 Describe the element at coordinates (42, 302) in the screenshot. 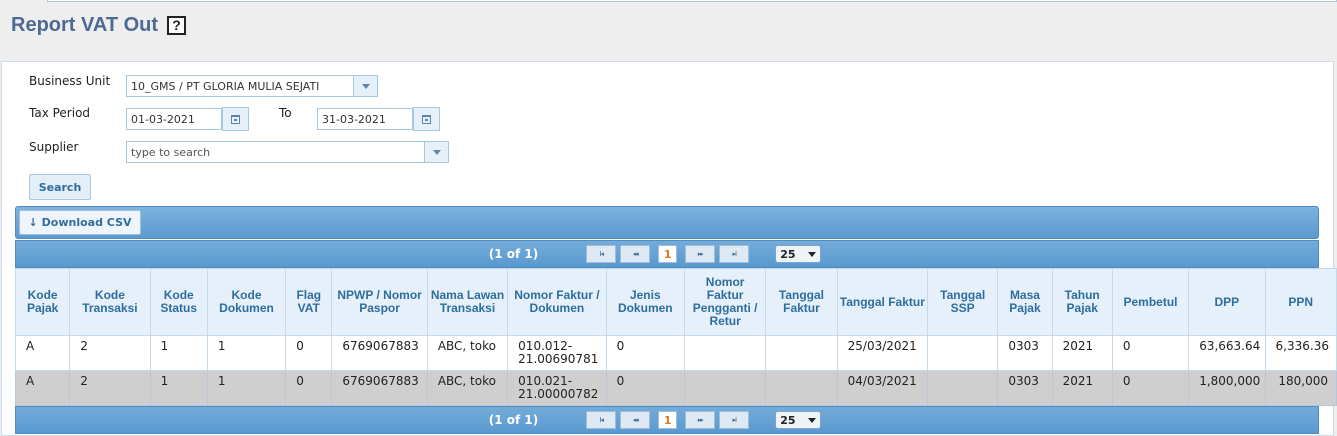

I see `column-header: Kode Pajak` at that location.